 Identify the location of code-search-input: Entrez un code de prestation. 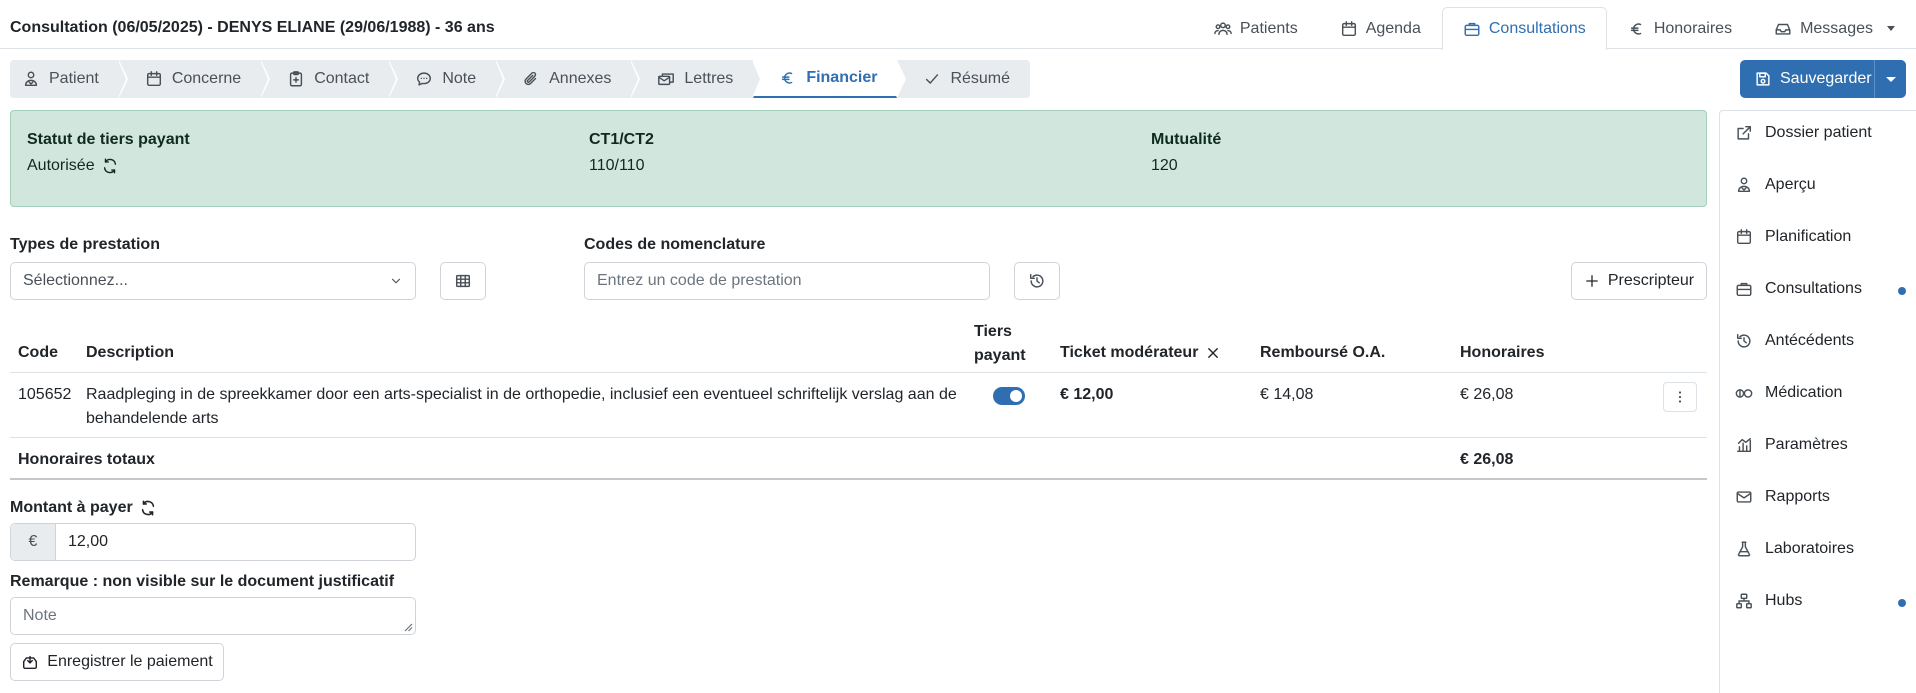
(787, 281).